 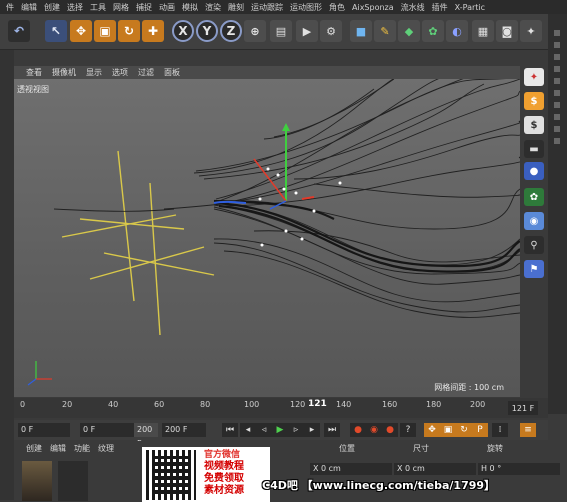 I want to click on sphere-tag-icon: ●, so click(x=534, y=171).